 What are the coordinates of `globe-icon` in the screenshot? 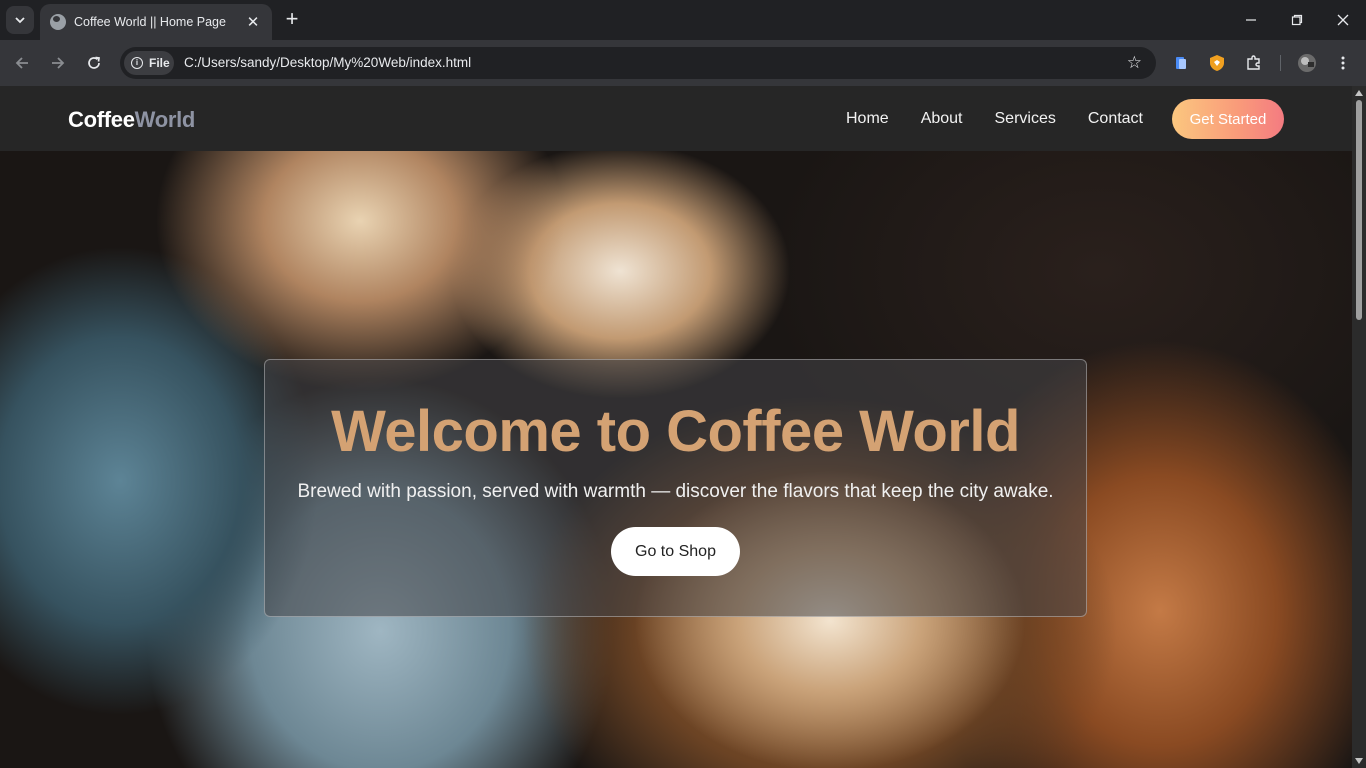 It's located at (58, 22).